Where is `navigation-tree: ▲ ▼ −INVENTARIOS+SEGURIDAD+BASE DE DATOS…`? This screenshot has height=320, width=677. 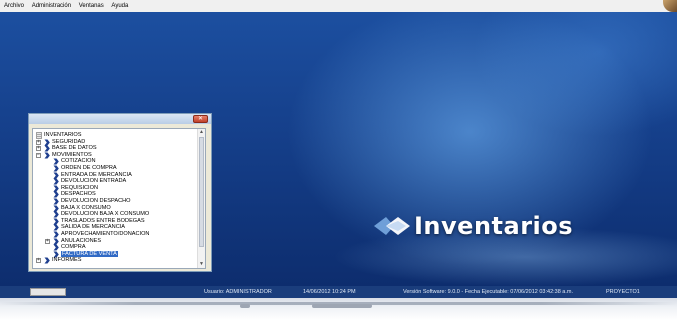 navigation-tree: ▲ ▼ −INVENTARIOS+SEGURIDAD+BASE DE DATOS… is located at coordinates (119, 198).